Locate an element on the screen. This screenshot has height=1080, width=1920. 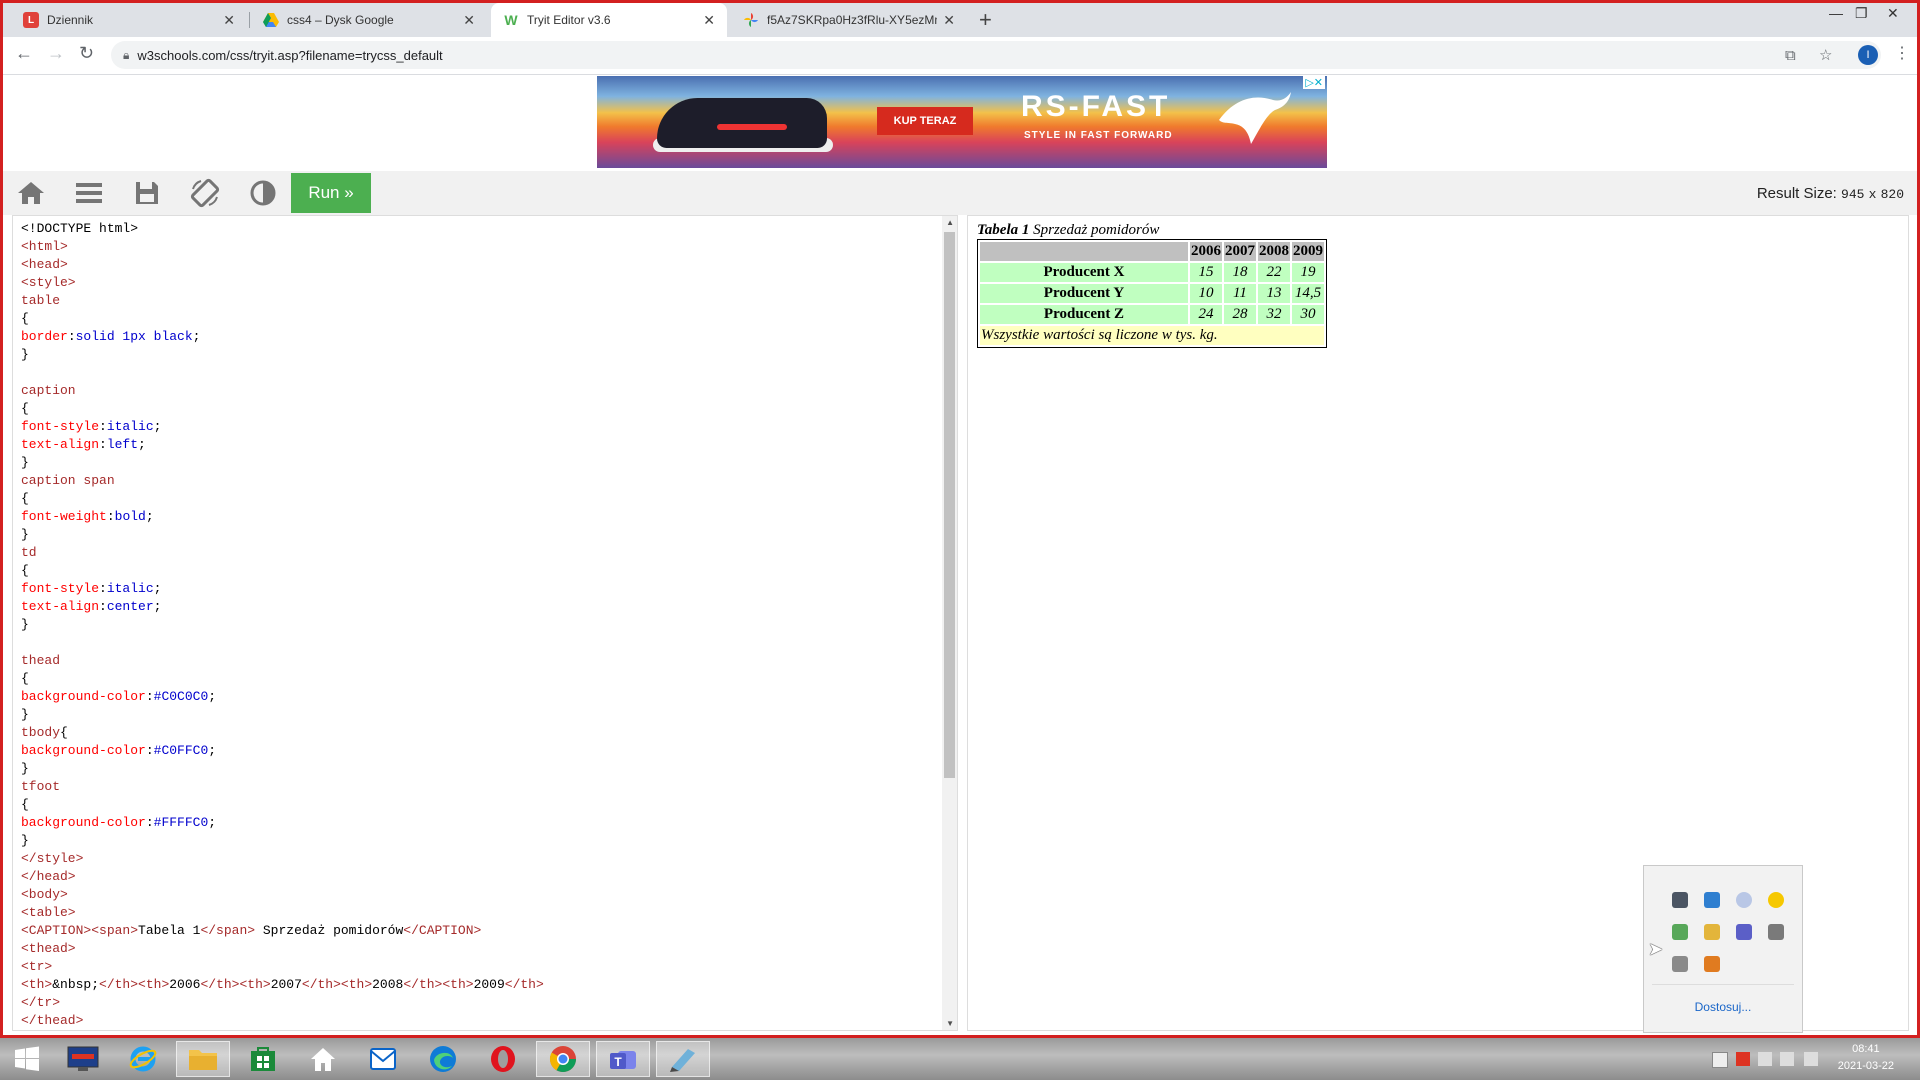
menu-icon is located at coordinates (89, 193).